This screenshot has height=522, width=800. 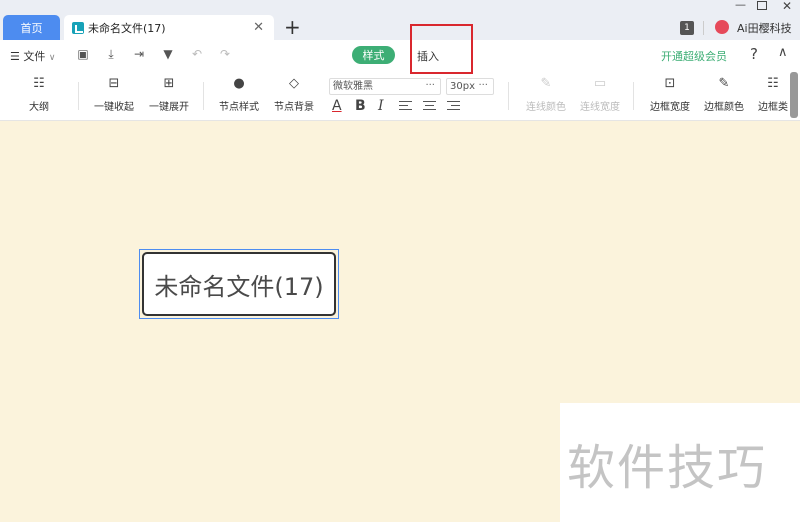 What do you see at coordinates (337, 106) in the screenshot?
I see `font-color-button: A` at bounding box center [337, 106].